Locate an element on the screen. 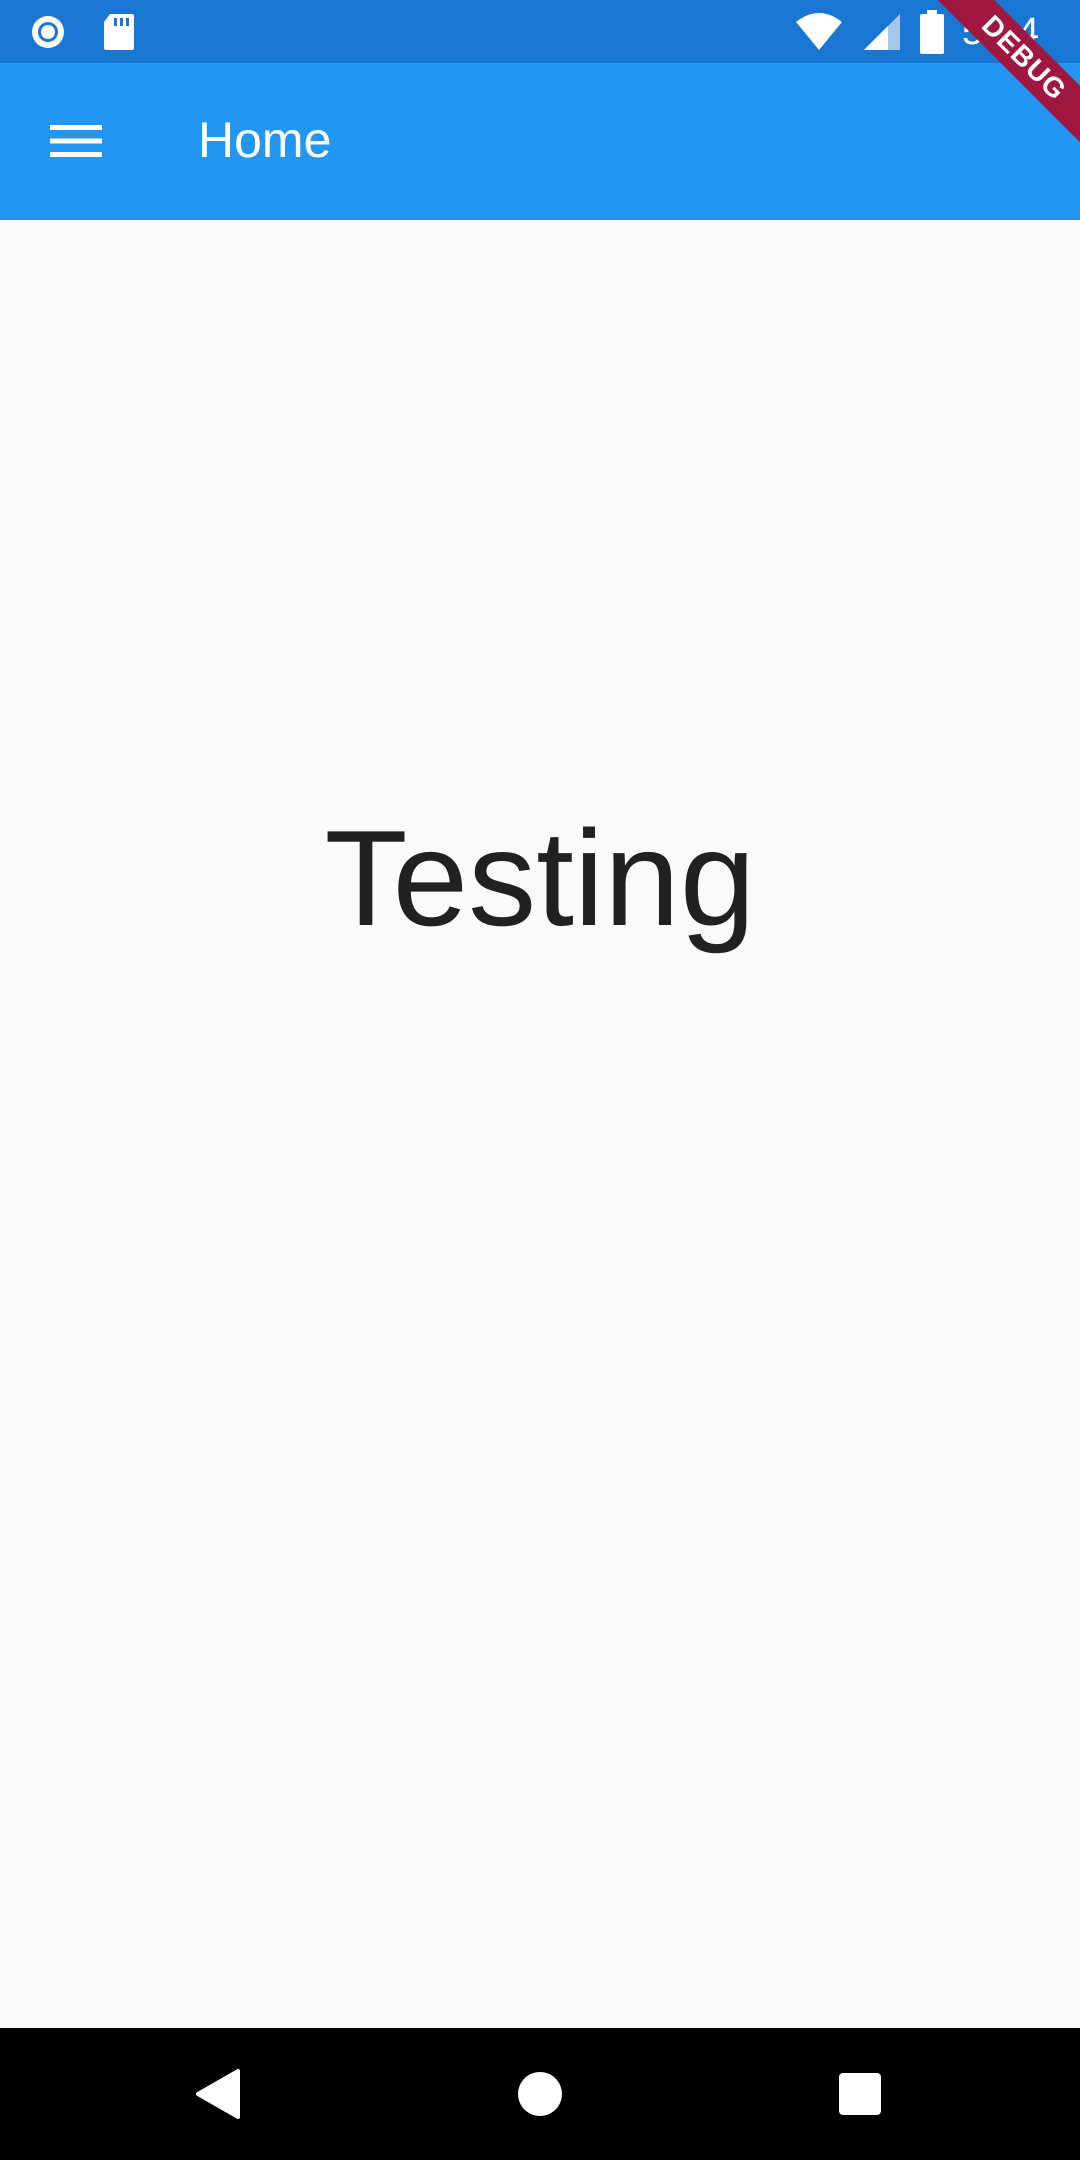 This screenshot has width=1080, height=2160. battery-icon is located at coordinates (932, 32).